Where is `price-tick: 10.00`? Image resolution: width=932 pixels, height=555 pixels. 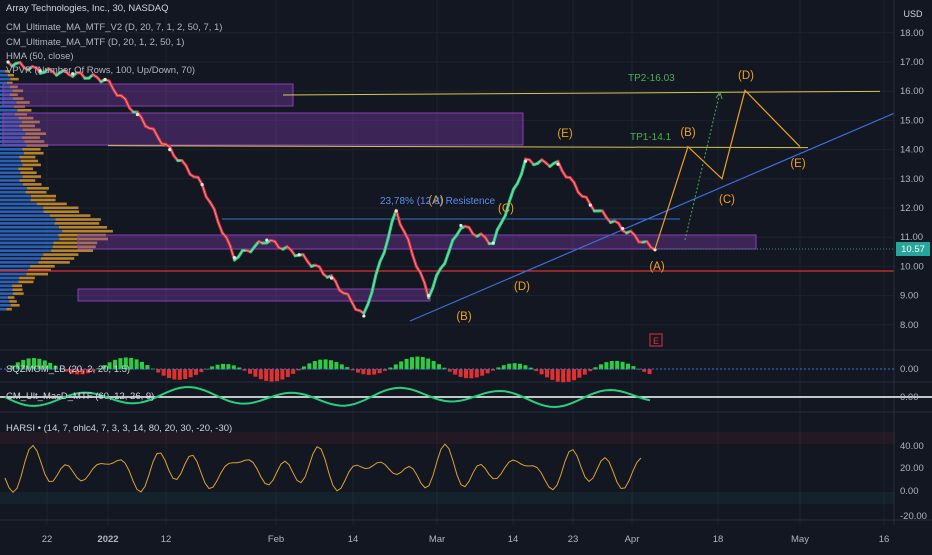
price-tick: 10.00 is located at coordinates (912, 266).